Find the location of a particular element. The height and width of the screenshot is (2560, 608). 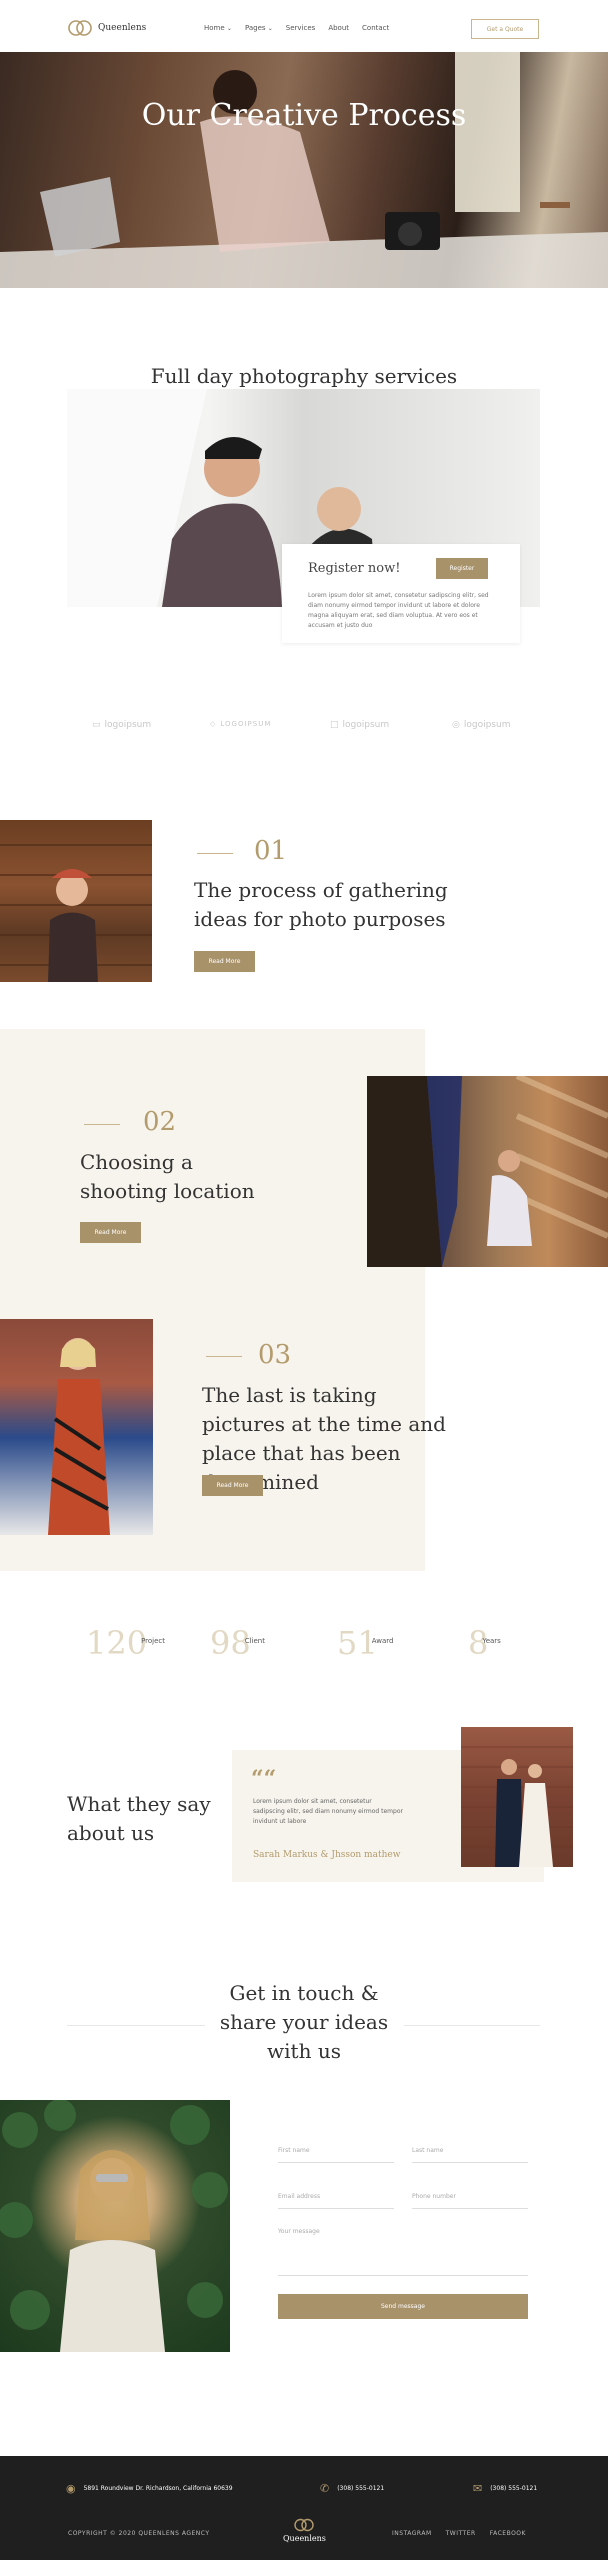

location-pin-icon: ◉ is located at coordinates (71, 2488).